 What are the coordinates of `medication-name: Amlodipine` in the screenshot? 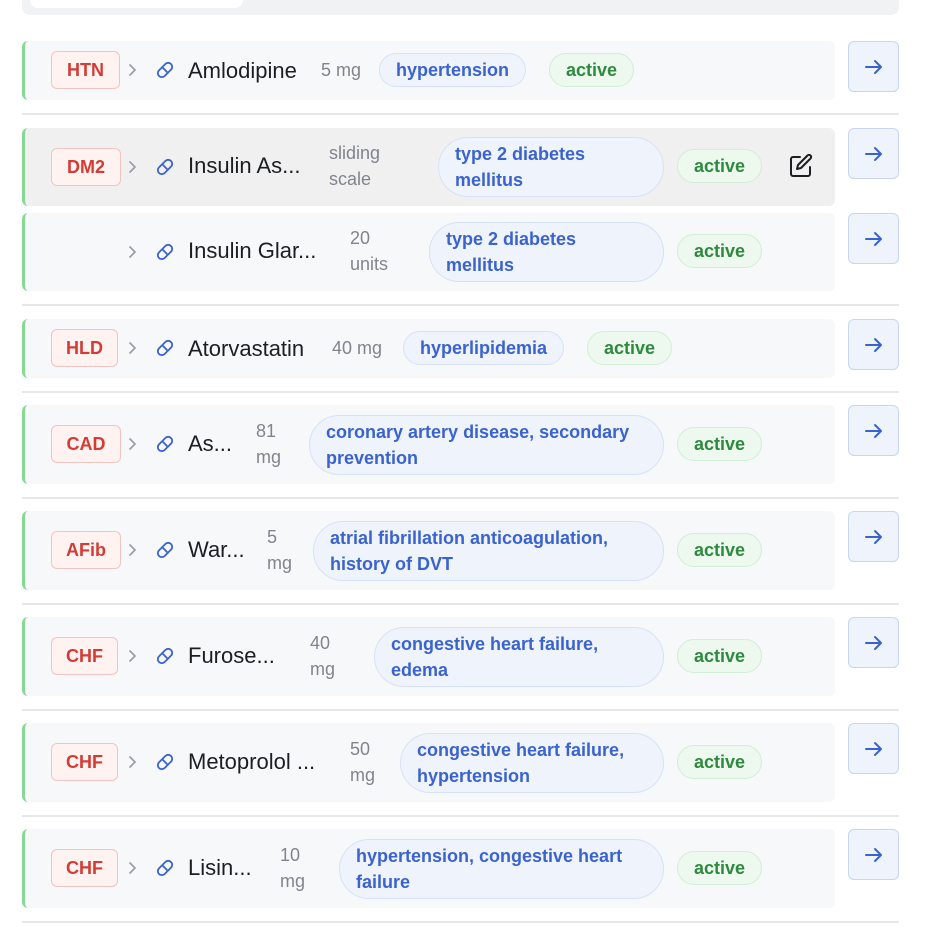 It's located at (253, 71).